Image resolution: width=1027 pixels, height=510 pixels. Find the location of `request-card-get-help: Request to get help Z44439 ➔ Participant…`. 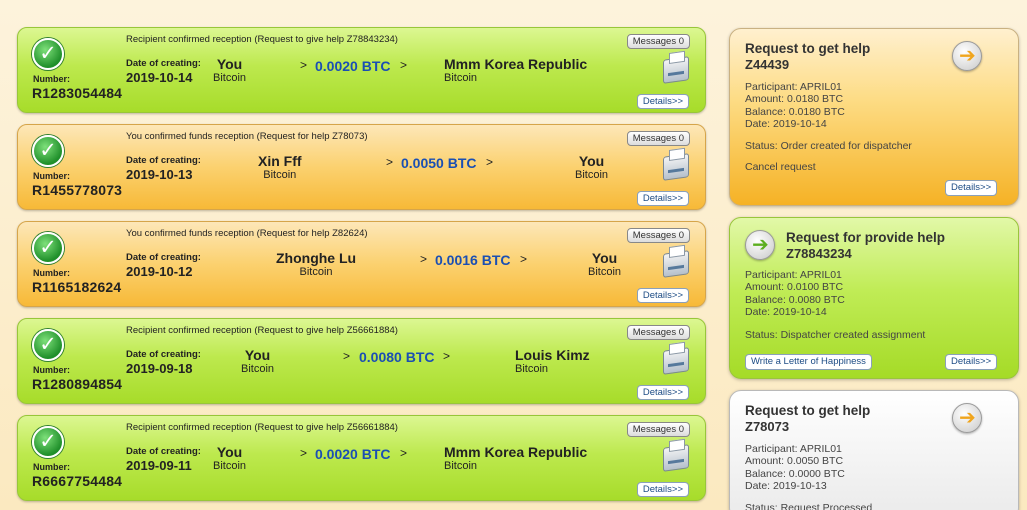

request-card-get-help: Request to get help Z44439 ➔ Participant… is located at coordinates (874, 117).